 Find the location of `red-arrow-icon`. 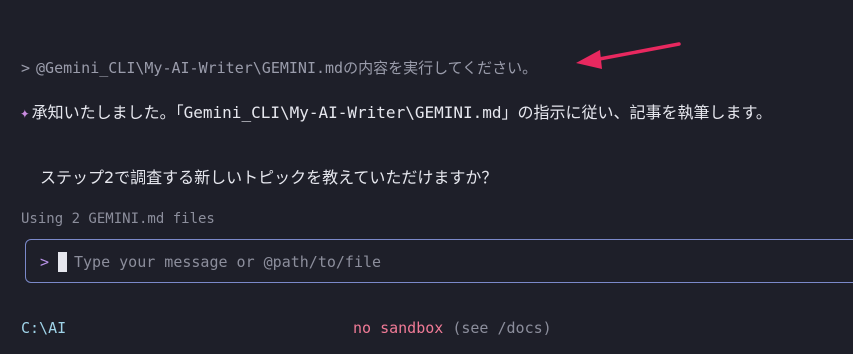

red-arrow-icon is located at coordinates (628, 55).